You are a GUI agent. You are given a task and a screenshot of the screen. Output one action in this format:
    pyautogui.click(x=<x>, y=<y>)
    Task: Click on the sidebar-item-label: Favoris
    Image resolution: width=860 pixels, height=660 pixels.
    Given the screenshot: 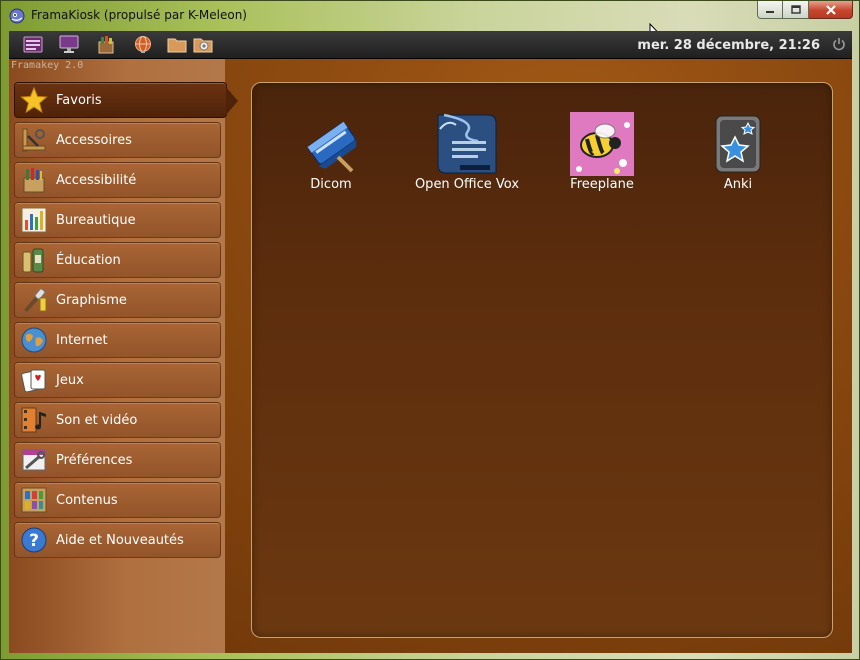 What is the action you would take?
    pyautogui.click(x=79, y=100)
    